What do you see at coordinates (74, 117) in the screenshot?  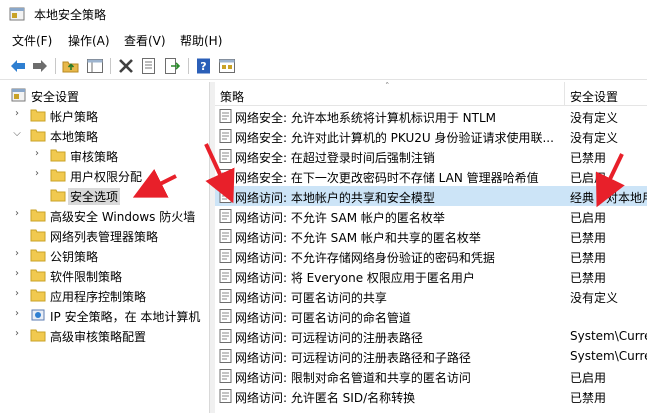 I see `tree-label: 帐户策略` at bounding box center [74, 117].